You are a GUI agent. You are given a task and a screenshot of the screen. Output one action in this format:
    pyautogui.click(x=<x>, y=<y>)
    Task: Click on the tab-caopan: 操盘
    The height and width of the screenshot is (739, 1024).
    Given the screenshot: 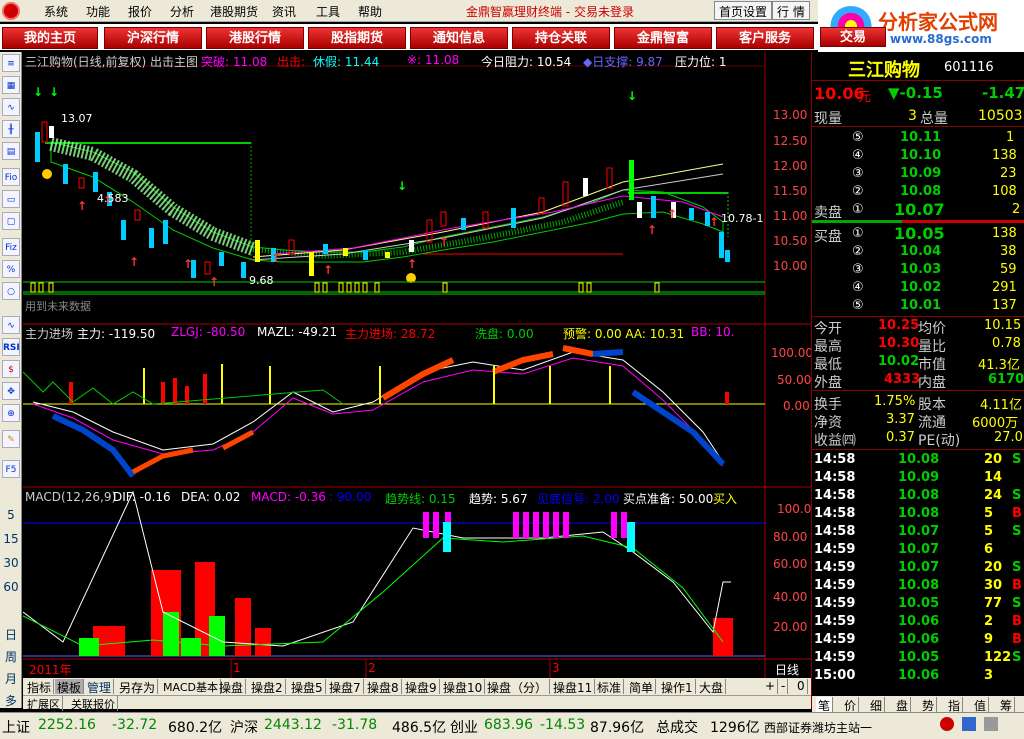 What is the action you would take?
    pyautogui.click(x=232, y=687)
    